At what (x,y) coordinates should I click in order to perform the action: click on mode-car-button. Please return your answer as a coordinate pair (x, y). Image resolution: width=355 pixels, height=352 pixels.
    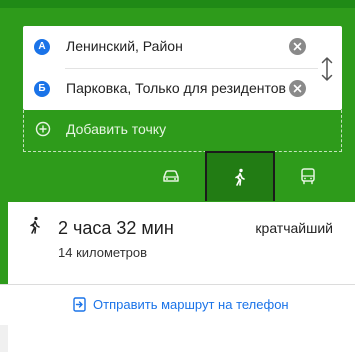
    Looking at the image, I should click on (171, 176).